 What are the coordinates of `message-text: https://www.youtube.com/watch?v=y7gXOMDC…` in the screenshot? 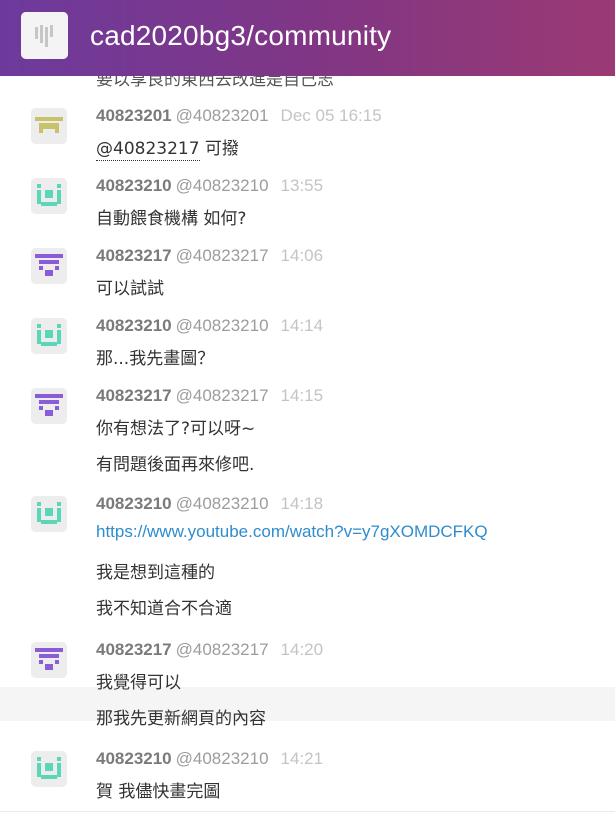 It's located at (292, 532).